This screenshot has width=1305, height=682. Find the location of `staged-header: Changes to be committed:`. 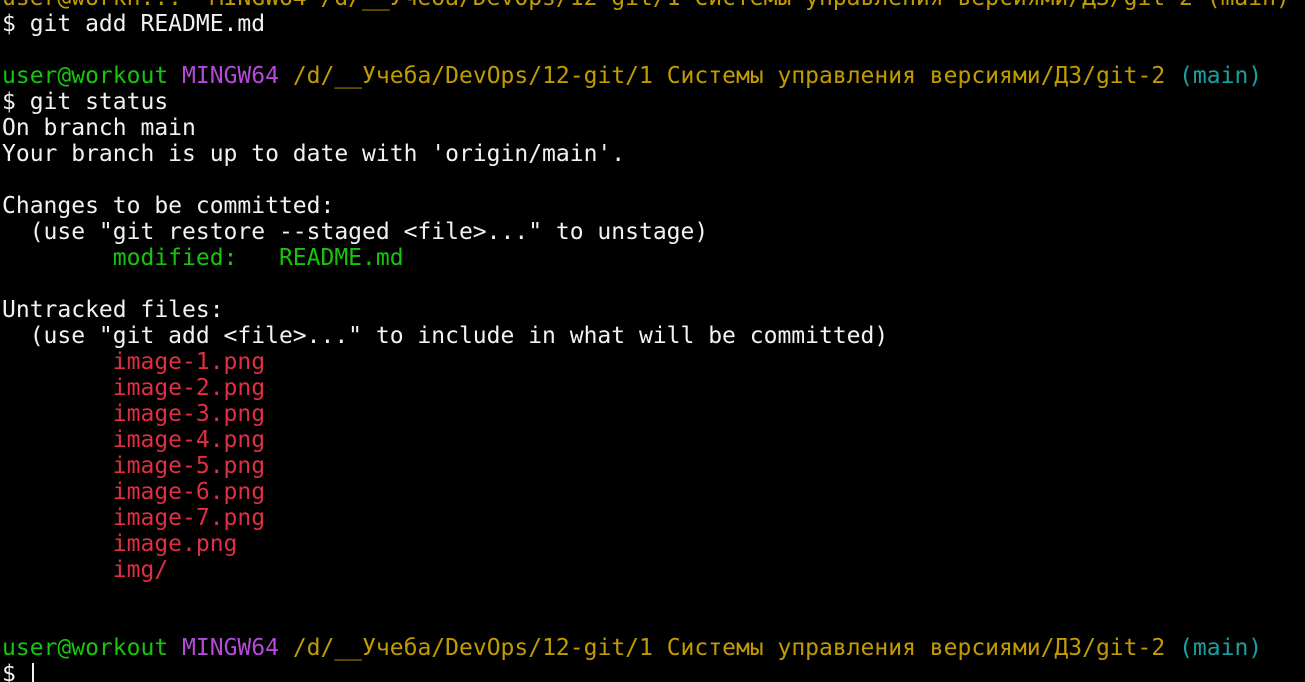

staged-header: Changes to be committed: is located at coordinates (168, 206).